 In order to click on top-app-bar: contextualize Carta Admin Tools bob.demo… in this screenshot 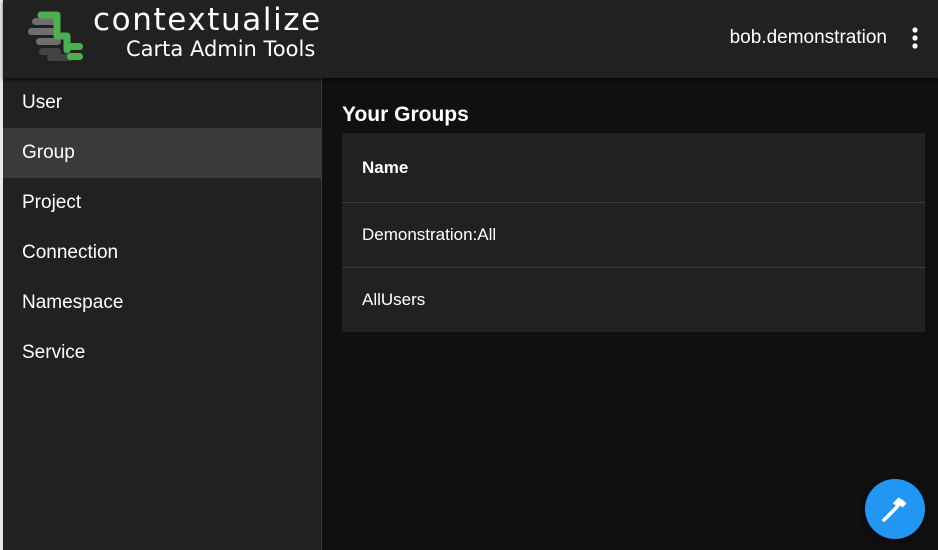, I will do `click(470, 39)`.